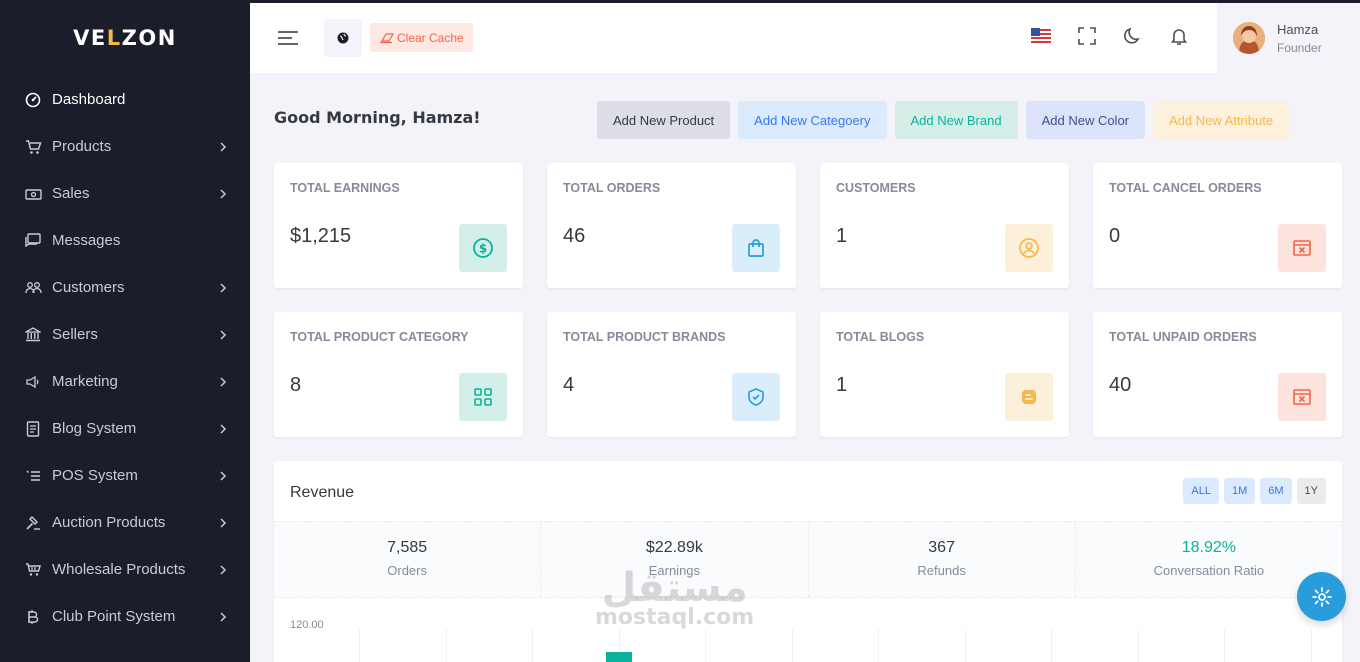  What do you see at coordinates (1276, 491) in the screenshot?
I see `range-6m-button: 6M` at bounding box center [1276, 491].